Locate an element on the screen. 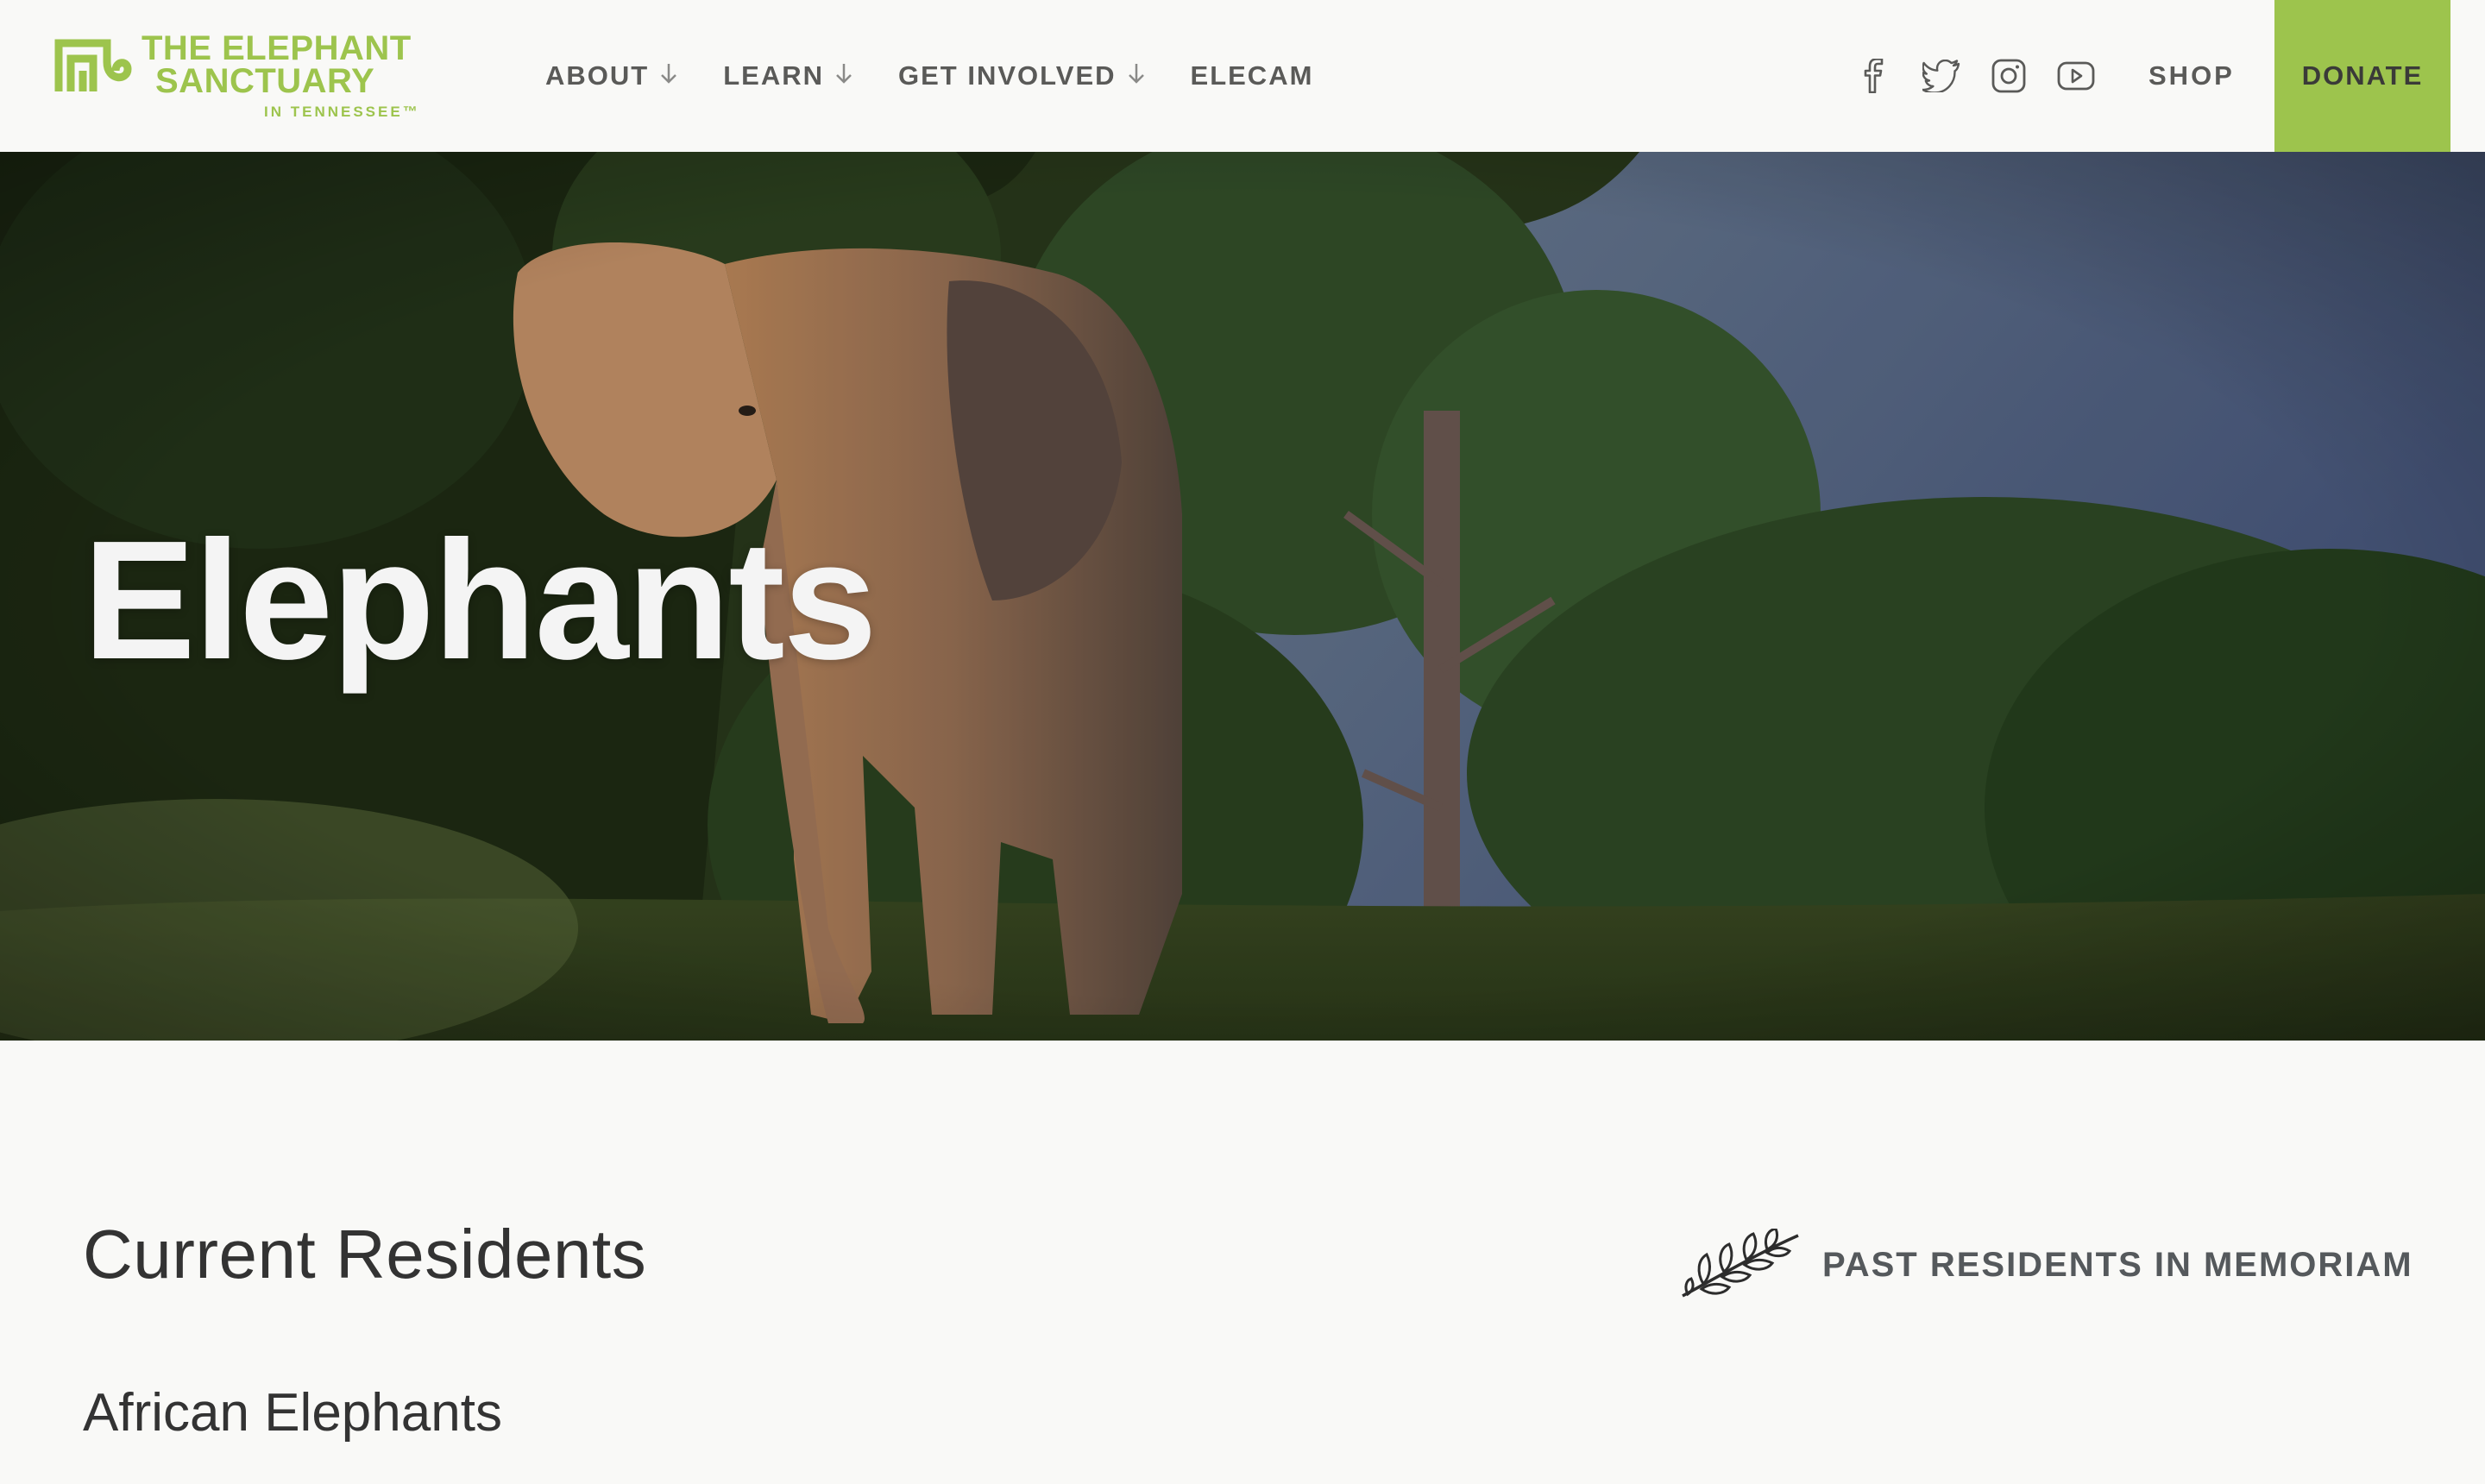 Image resolution: width=2485 pixels, height=1484 pixels. nav-item-label: ABOUT is located at coordinates (597, 75).